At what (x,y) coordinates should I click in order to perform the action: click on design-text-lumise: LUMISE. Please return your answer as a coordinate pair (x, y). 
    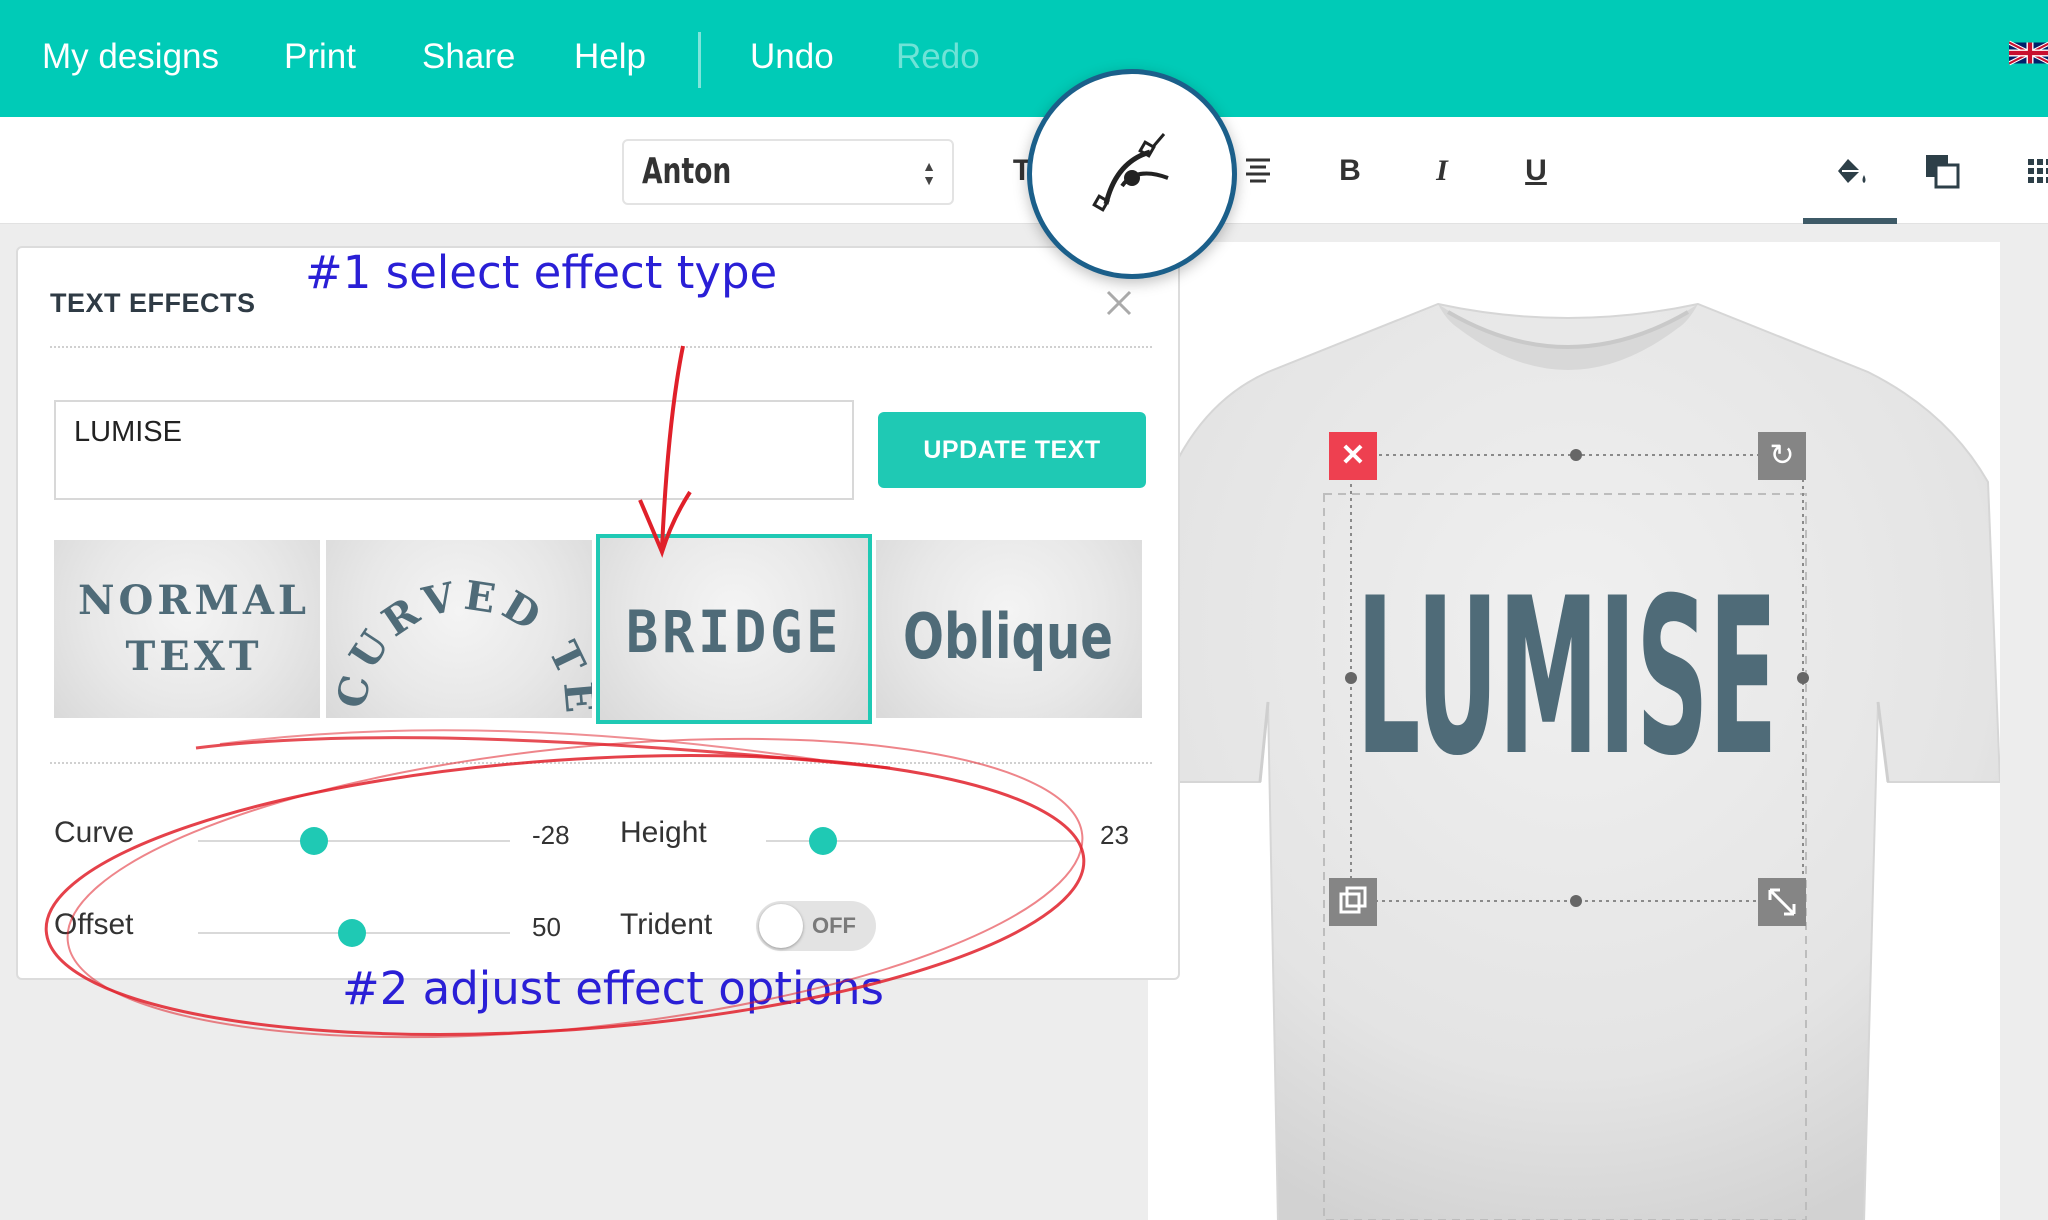
    Looking at the image, I should click on (1566, 677).